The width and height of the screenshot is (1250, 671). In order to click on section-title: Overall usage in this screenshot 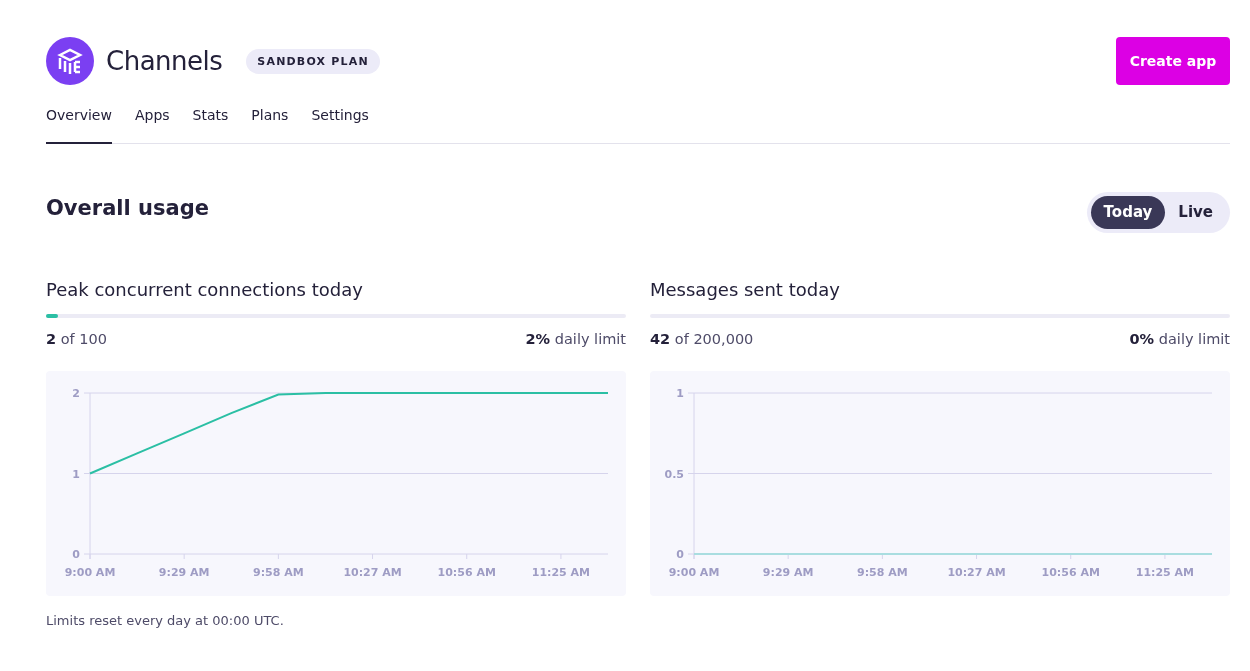, I will do `click(127, 207)`.